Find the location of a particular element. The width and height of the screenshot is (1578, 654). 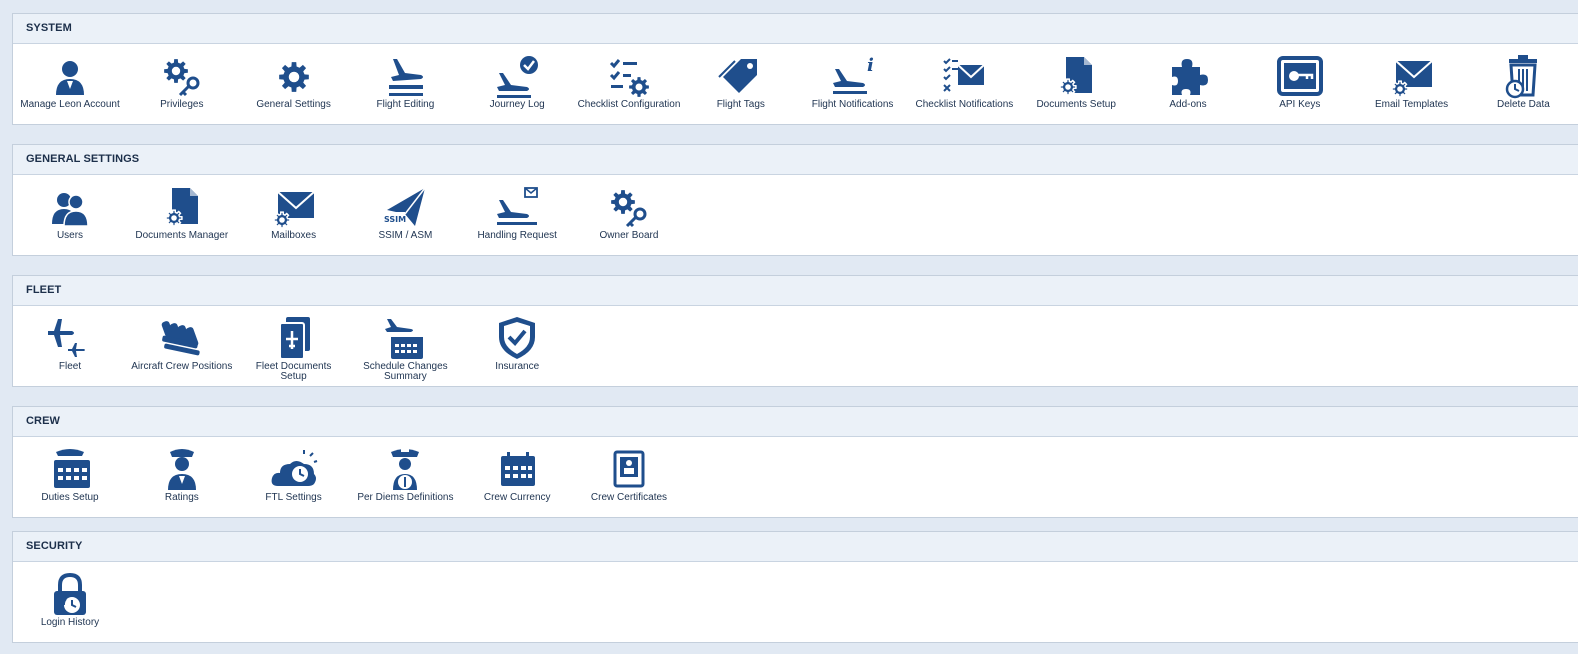

tile-label: Checklist Configuration is located at coordinates (629, 104).